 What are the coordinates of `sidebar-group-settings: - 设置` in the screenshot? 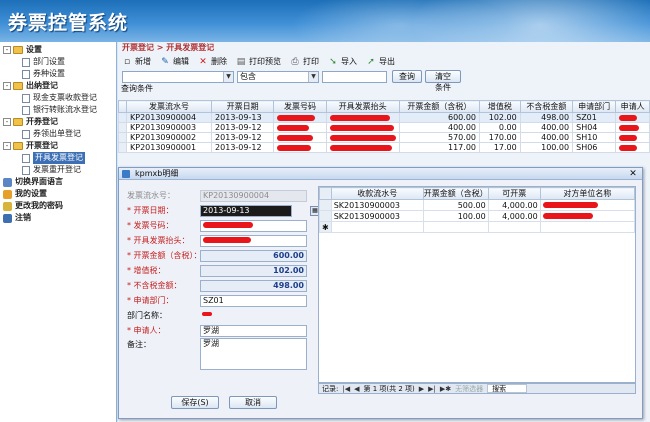 It's located at (58, 50).